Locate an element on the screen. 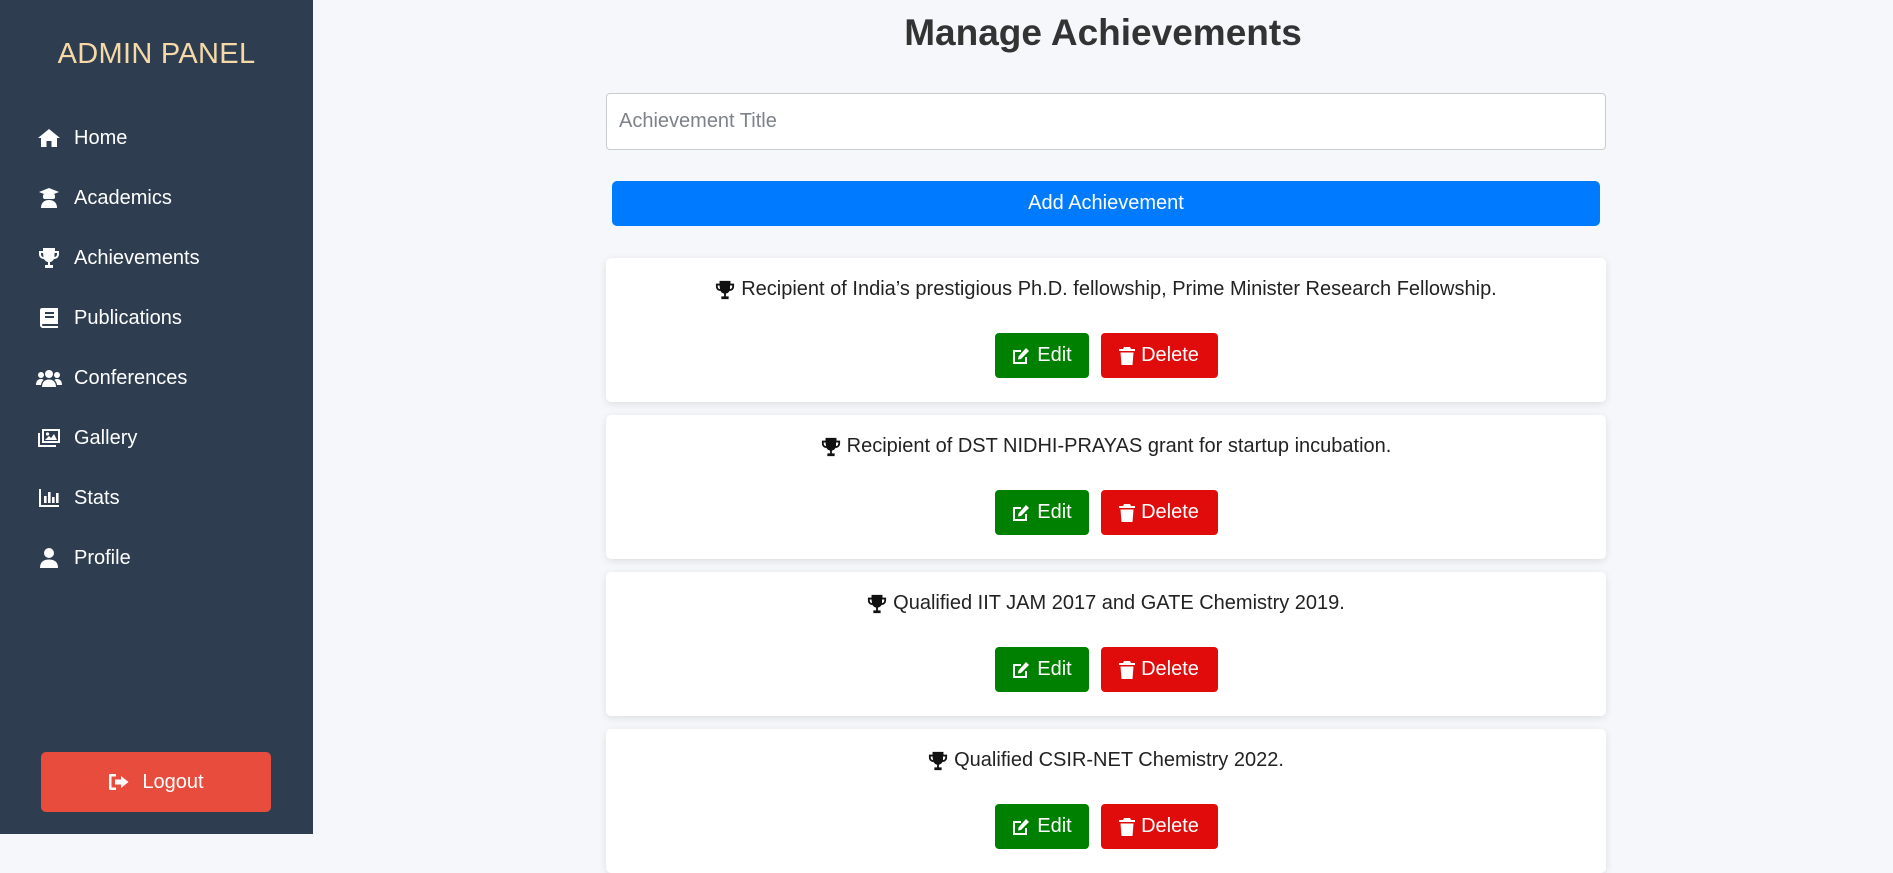 This screenshot has height=873, width=1893. brand-title: ADMIN PANEL is located at coordinates (156, 54).